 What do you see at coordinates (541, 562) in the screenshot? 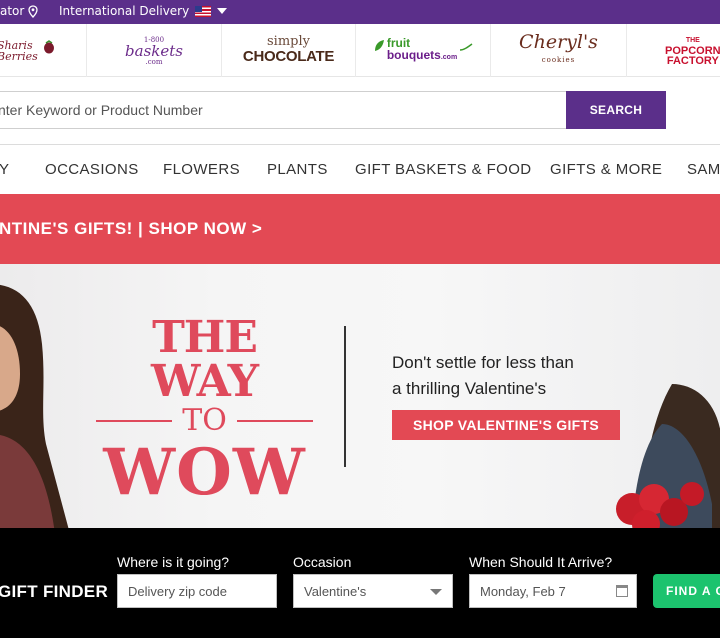
I see `delivery-date-label: When Should It Arrive?` at bounding box center [541, 562].